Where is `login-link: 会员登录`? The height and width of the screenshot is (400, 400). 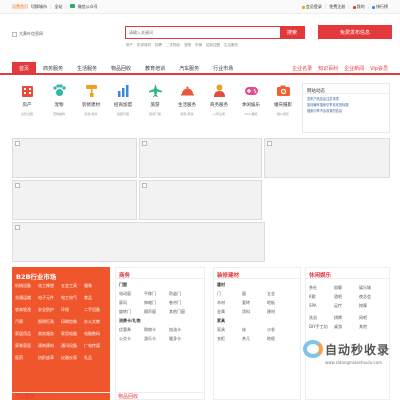
login-link: 会员登录 is located at coordinates (311, 7).